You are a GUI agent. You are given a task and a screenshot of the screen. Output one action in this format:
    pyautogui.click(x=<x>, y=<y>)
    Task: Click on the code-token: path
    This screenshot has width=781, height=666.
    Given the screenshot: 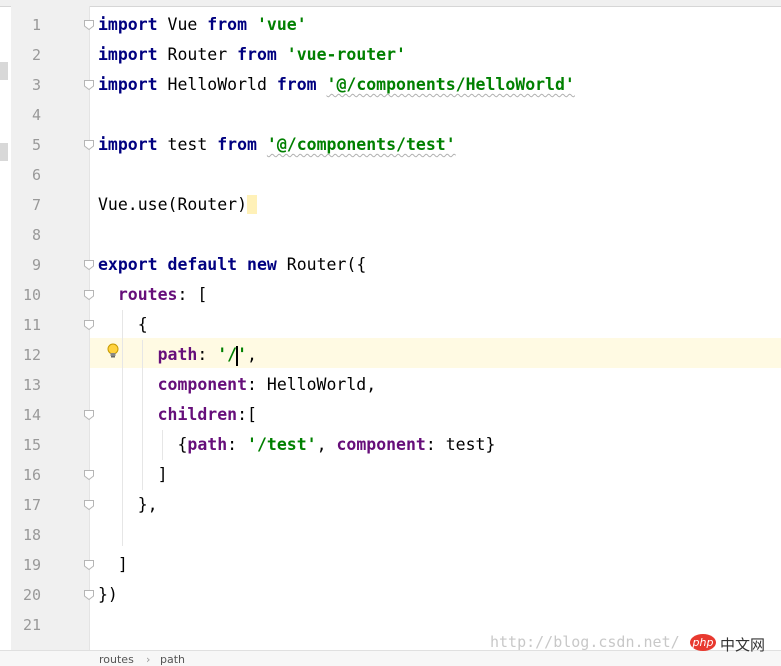 What is the action you would take?
    pyautogui.click(x=207, y=444)
    